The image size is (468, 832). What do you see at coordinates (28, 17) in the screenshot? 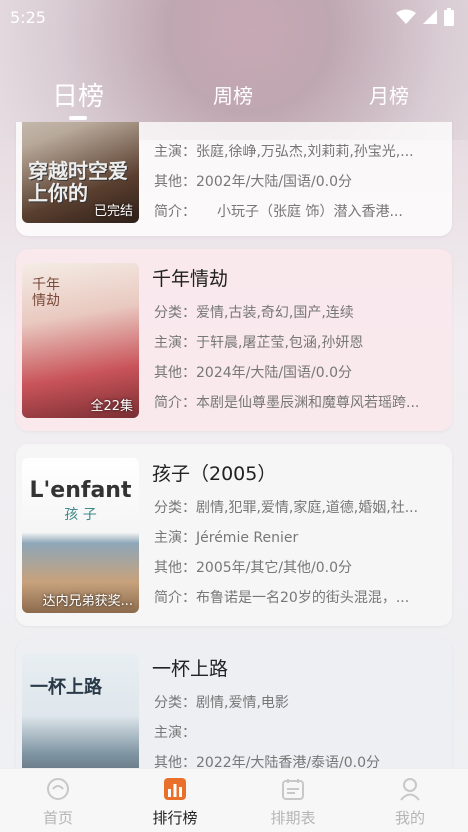
I see `status-time: 5:25` at bounding box center [28, 17].